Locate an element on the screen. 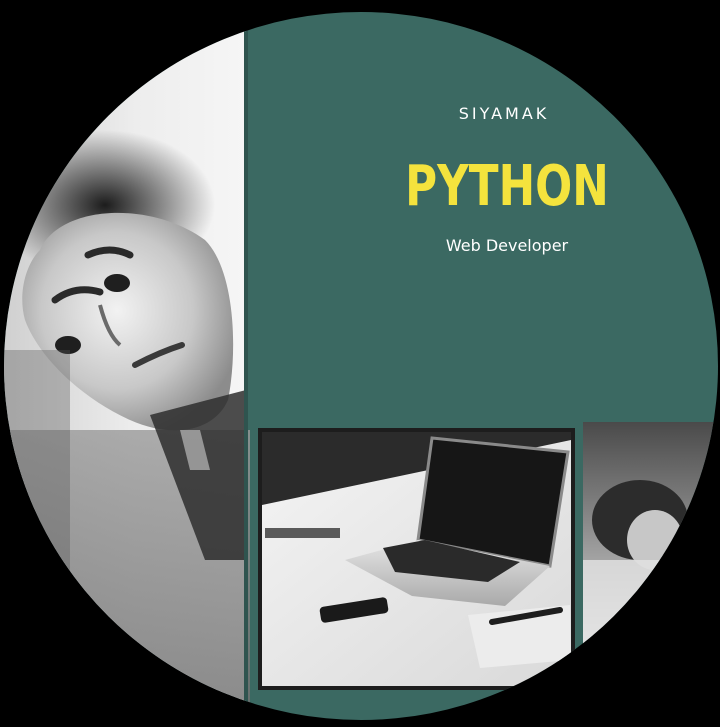 The image size is (720, 727). role-label: Web Developer is located at coordinates (507, 245).